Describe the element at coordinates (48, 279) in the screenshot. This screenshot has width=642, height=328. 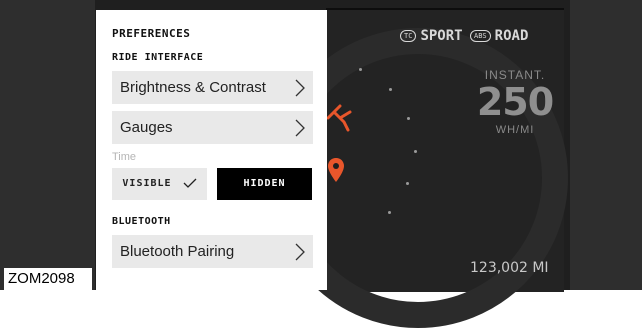
I see `figure-code: ZOM2098` at that location.